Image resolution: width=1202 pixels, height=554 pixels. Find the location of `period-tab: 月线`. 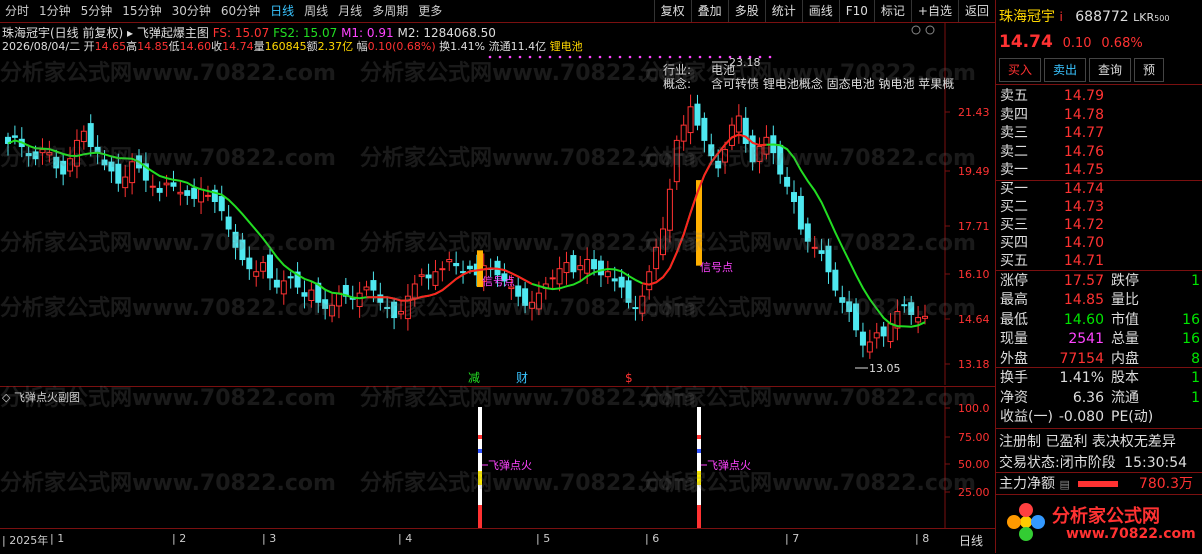

period-tab: 月线 is located at coordinates (350, 11).